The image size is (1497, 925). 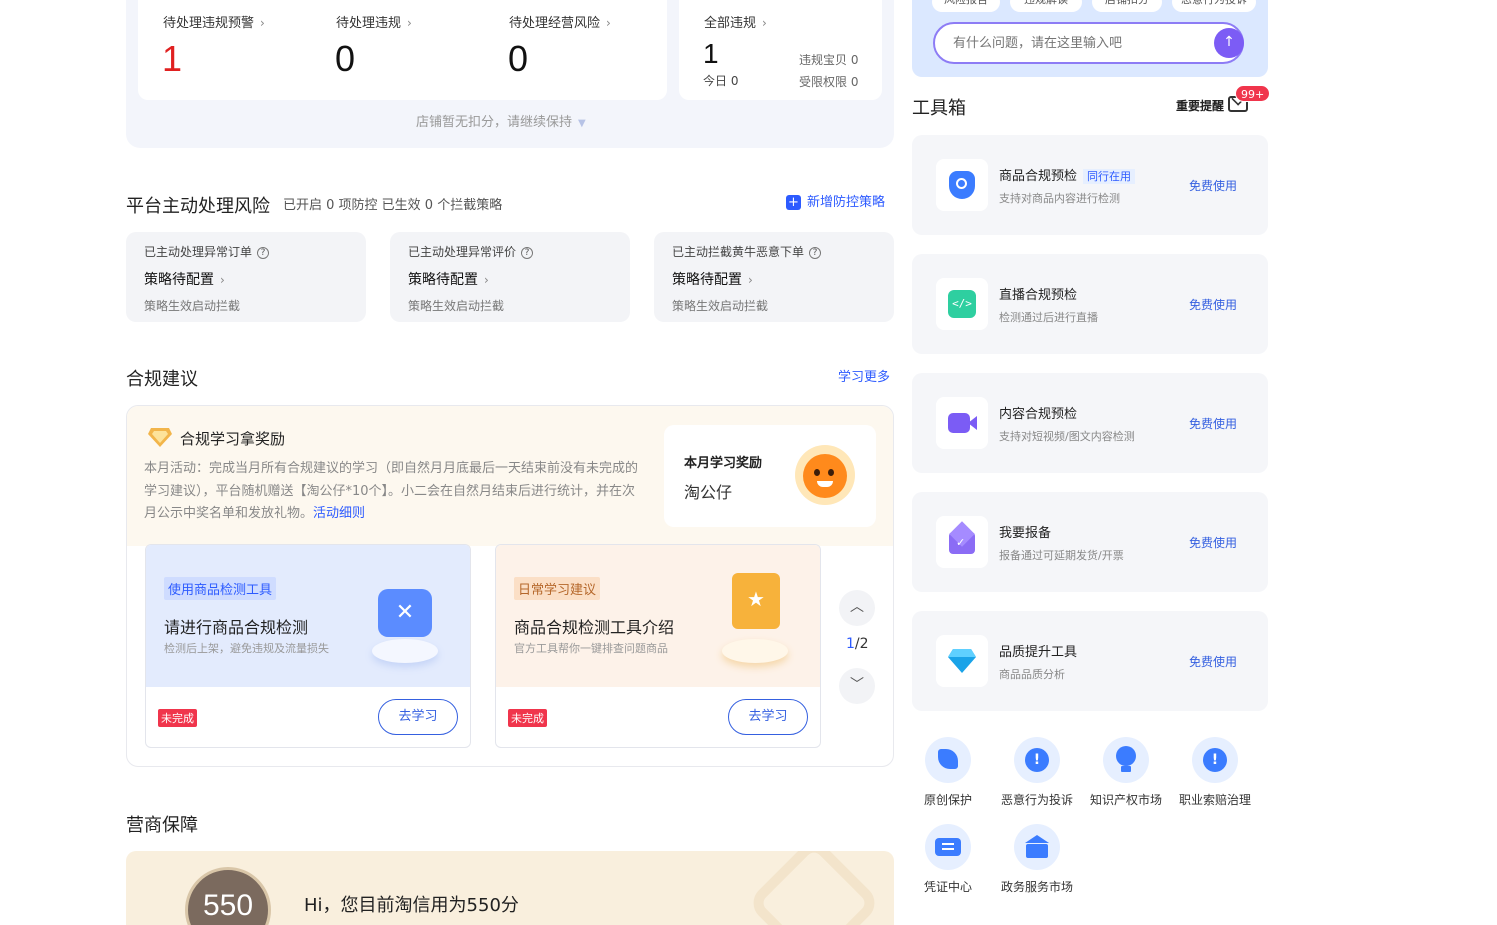 What do you see at coordinates (1067, 174) in the screenshot?
I see `tool-name: 商品合规预检 同行在用` at bounding box center [1067, 174].